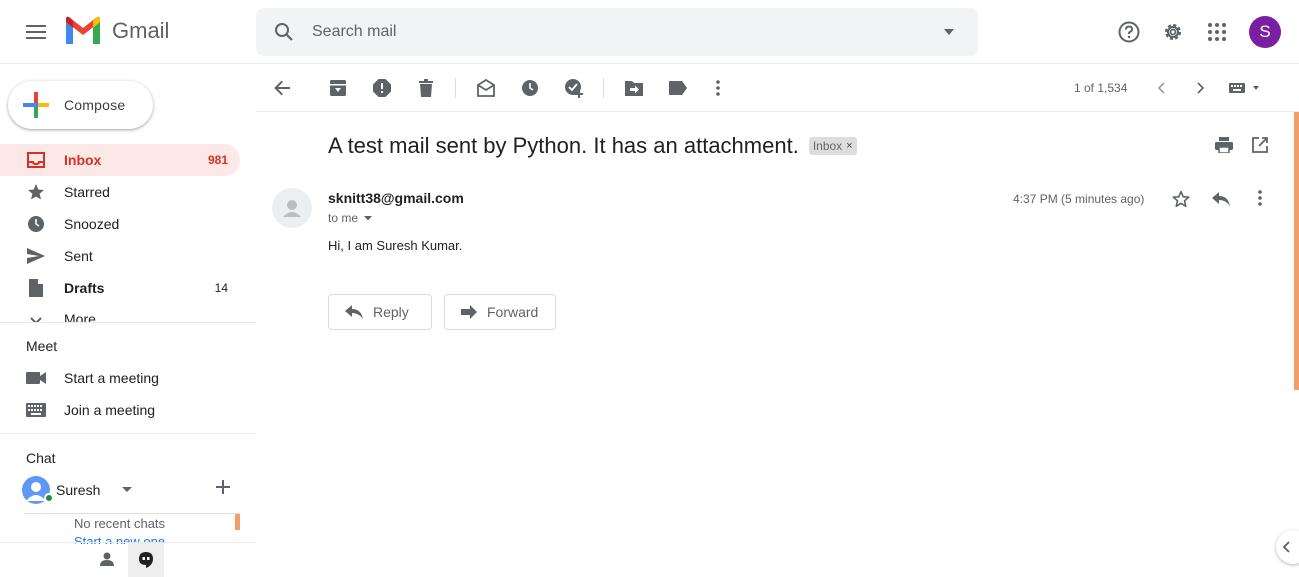  I want to click on compose-button: Compose, so click(80, 105).